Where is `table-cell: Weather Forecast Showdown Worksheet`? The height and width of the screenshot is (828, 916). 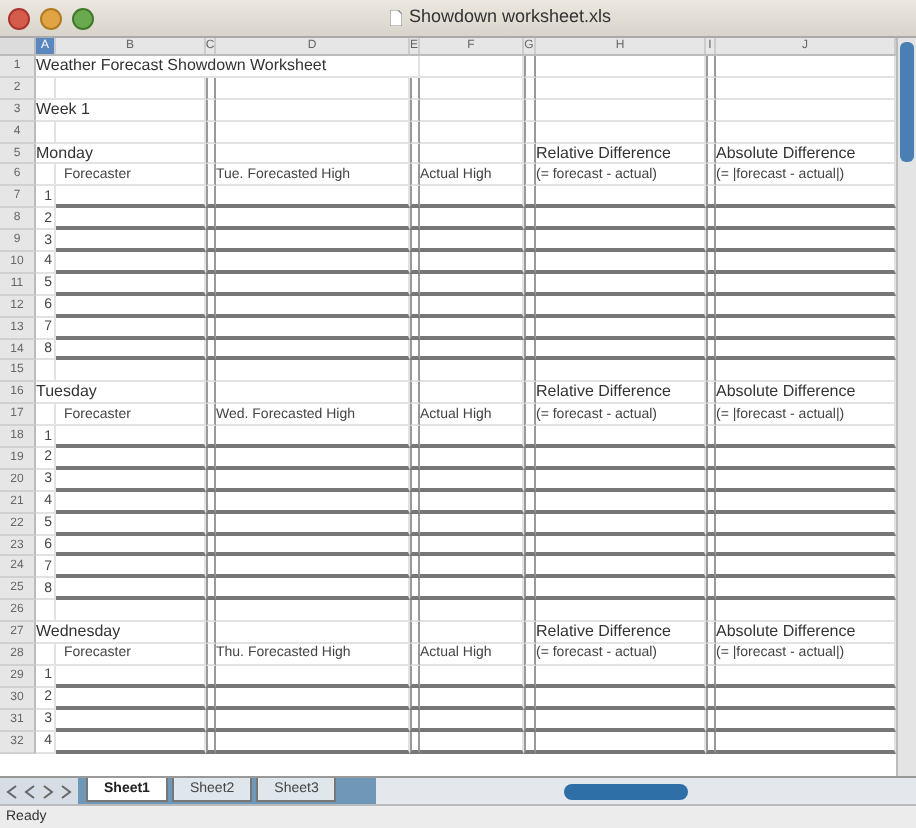
table-cell: Weather Forecast Showdown Worksheet is located at coordinates (228, 67).